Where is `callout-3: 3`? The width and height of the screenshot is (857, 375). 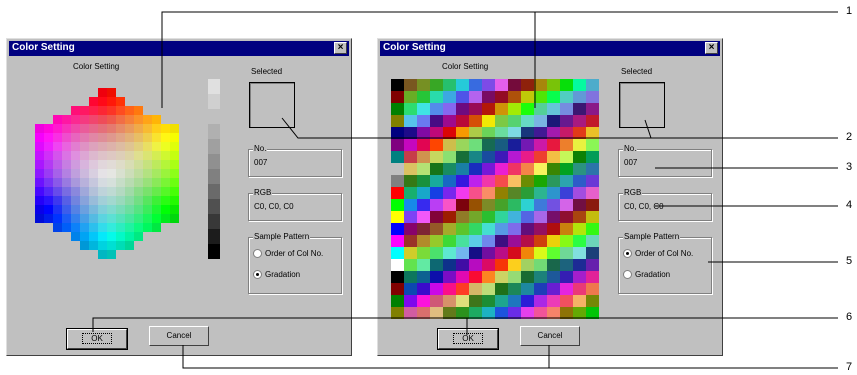 callout-3: 3 is located at coordinates (849, 167).